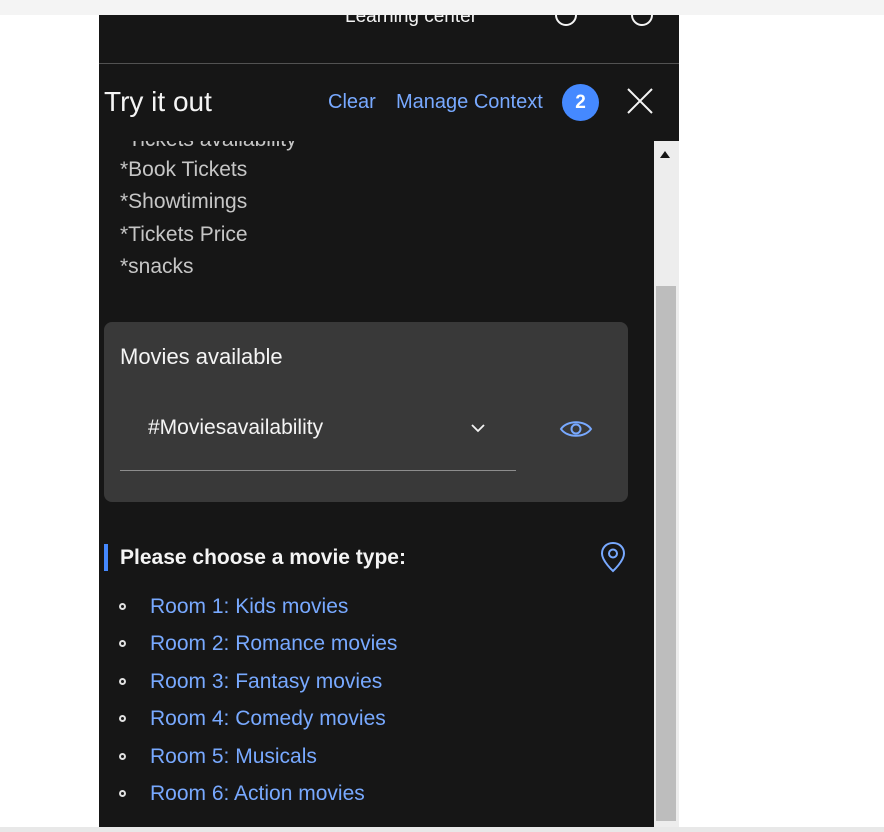  Describe the element at coordinates (666, 553) in the screenshot. I see `scrollbar-thumb` at that location.